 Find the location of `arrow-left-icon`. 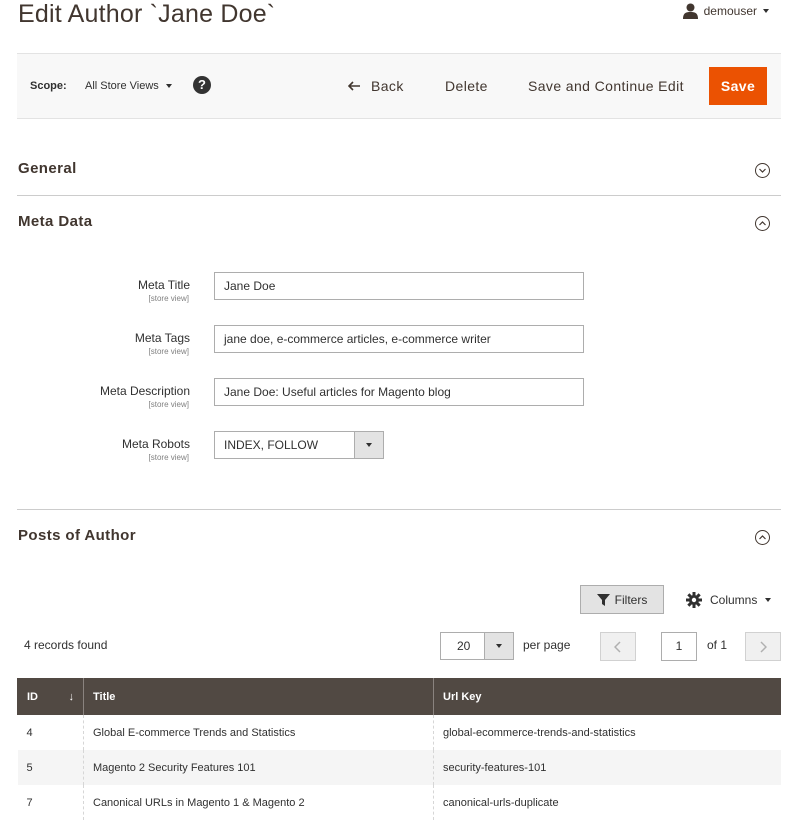

arrow-left-icon is located at coordinates (354, 86).